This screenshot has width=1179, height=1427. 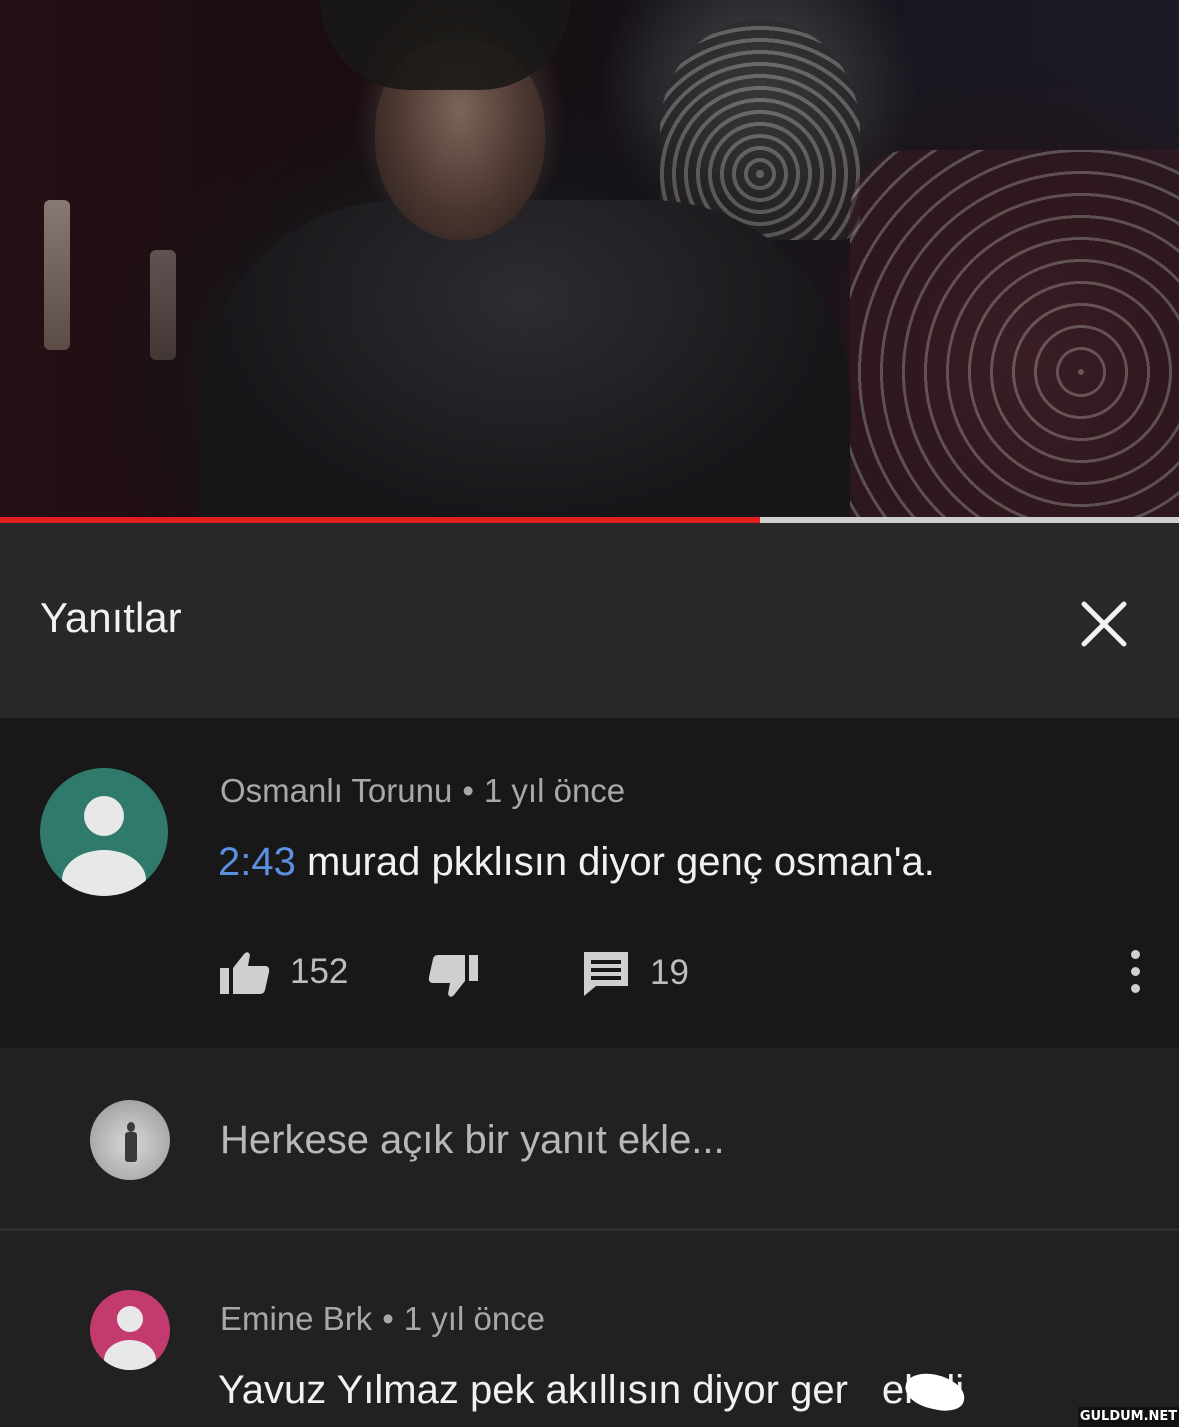 What do you see at coordinates (1014, 335) in the screenshot?
I see `throne-decor` at bounding box center [1014, 335].